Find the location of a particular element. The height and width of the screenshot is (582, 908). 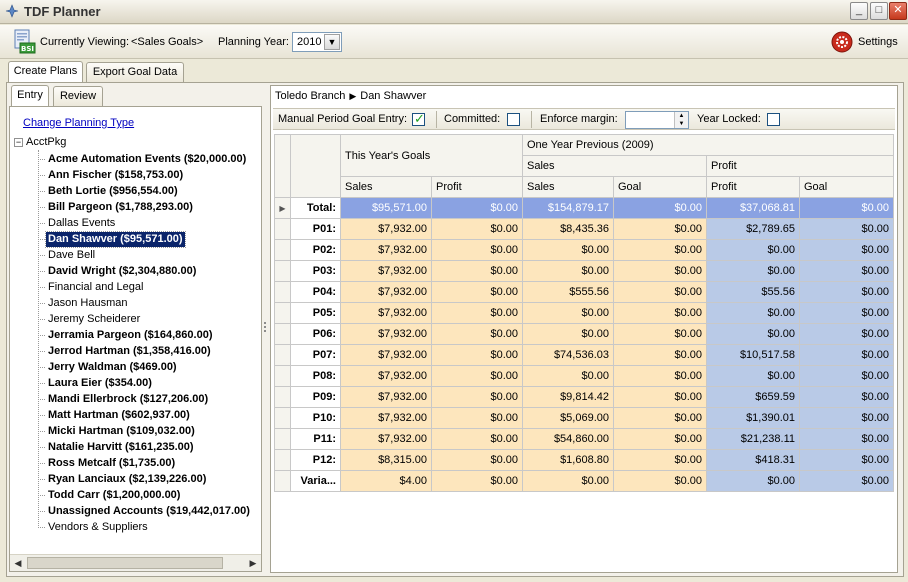

tree-item: Jerry Waldman ($469.00) is located at coordinates (108, 367).